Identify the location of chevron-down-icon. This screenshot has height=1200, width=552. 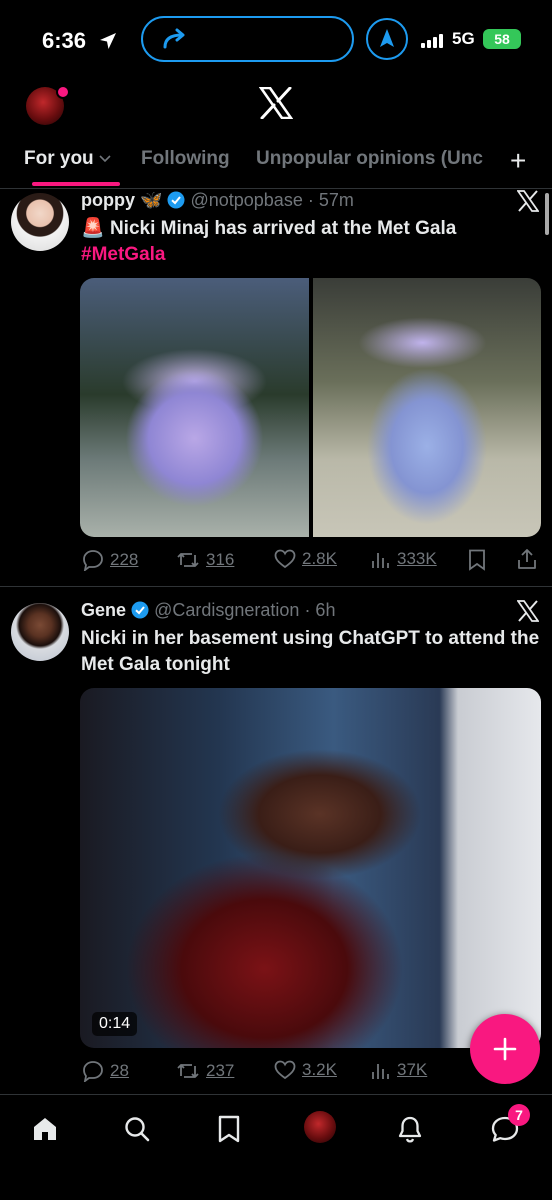
(105, 159).